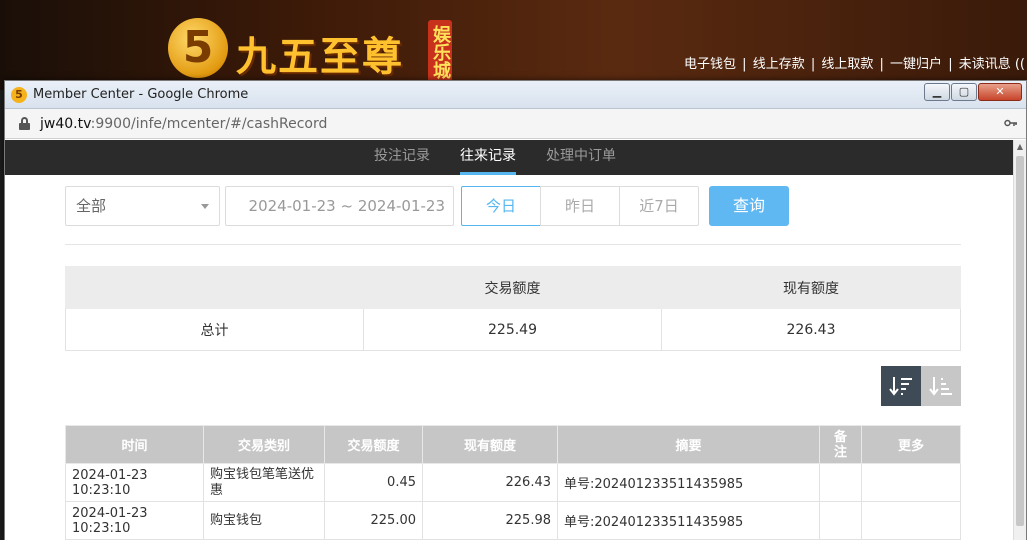 This screenshot has height=540, width=1027. I want to click on maximize-button: ▢, so click(964, 92).